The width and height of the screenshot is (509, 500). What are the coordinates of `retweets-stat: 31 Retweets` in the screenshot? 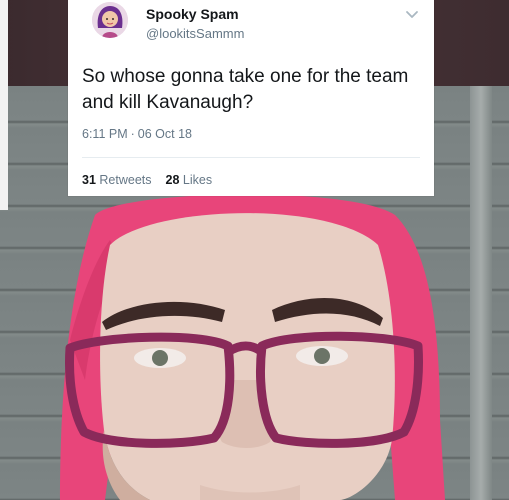 It's located at (117, 180).